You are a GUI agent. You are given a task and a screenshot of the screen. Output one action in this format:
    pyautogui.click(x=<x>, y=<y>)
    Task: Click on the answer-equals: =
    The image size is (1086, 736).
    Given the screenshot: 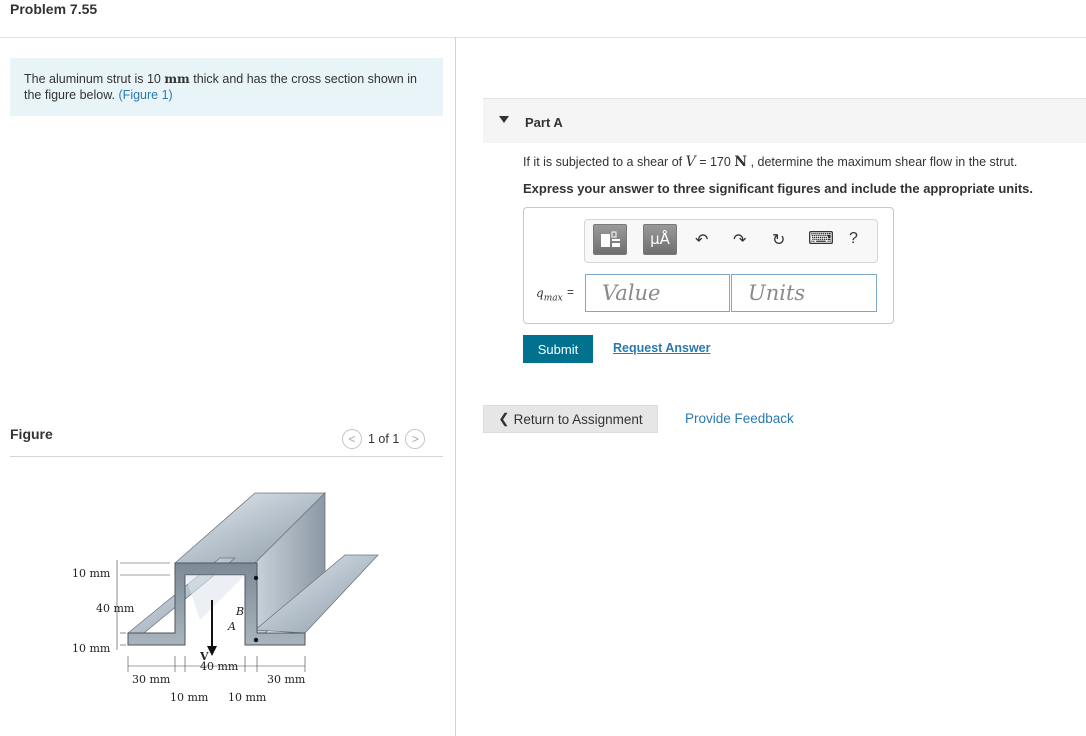 What is the action you would take?
    pyautogui.click(x=571, y=292)
    